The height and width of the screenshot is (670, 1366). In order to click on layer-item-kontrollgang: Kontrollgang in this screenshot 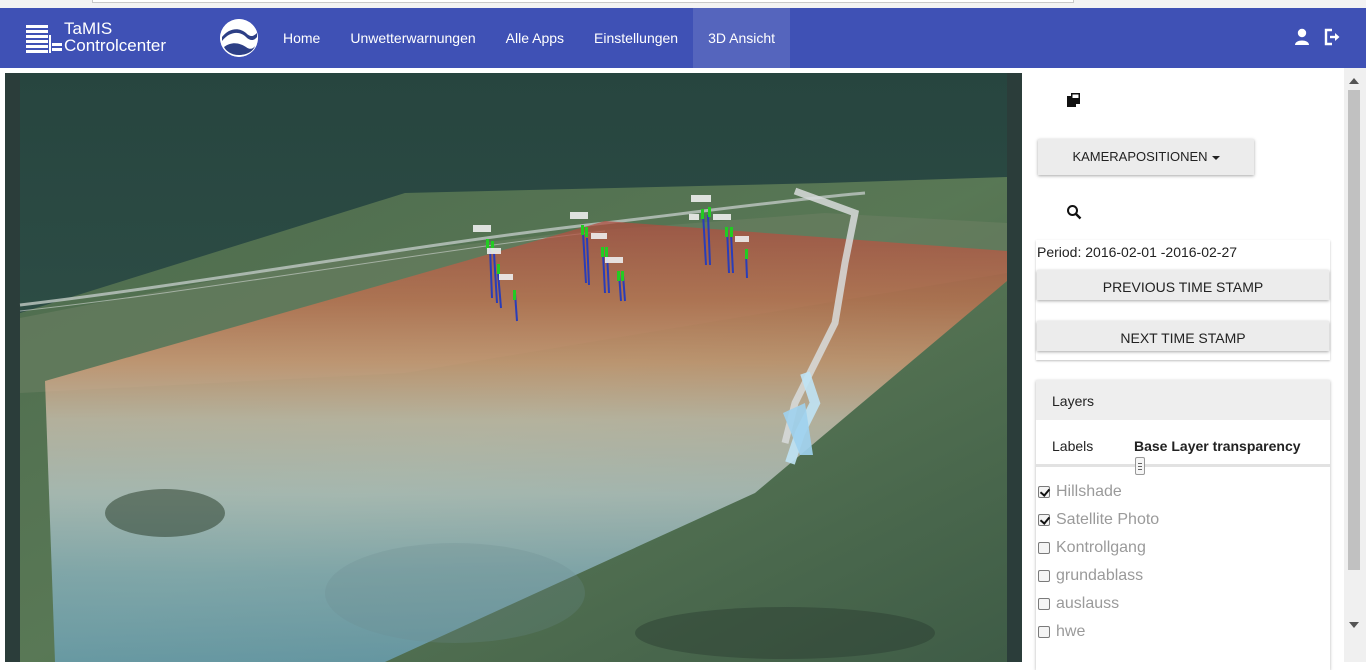, I will do `click(1183, 548)`.